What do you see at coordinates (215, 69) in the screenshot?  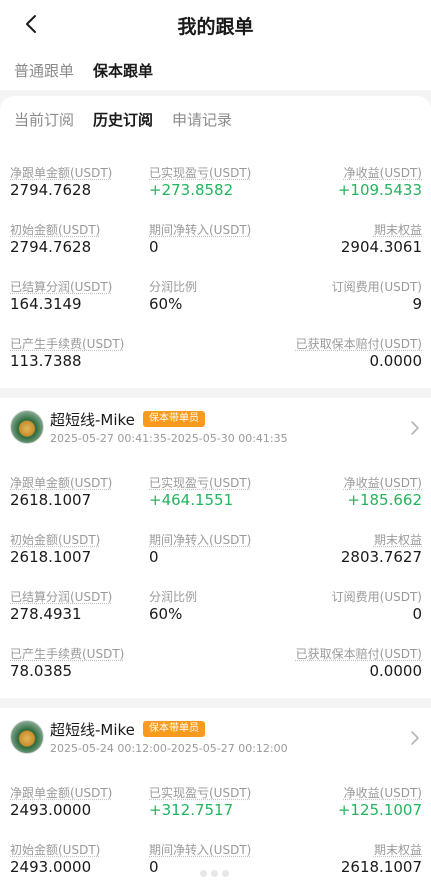 I see `segment-bar: 普通跟单 保本跟单` at bounding box center [215, 69].